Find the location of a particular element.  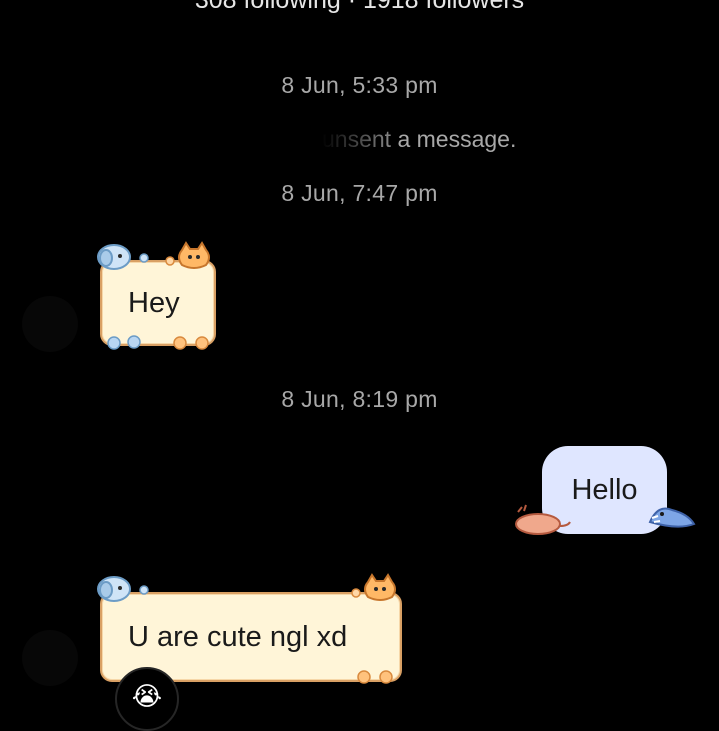

timestamp: 8 Jun, 7:47 pm is located at coordinates (359, 193).